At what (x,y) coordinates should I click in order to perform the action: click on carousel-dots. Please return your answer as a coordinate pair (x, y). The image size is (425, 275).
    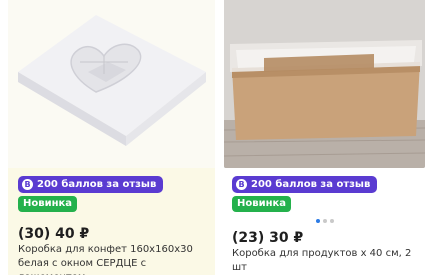
    Looking at the image, I should click on (325, 221).